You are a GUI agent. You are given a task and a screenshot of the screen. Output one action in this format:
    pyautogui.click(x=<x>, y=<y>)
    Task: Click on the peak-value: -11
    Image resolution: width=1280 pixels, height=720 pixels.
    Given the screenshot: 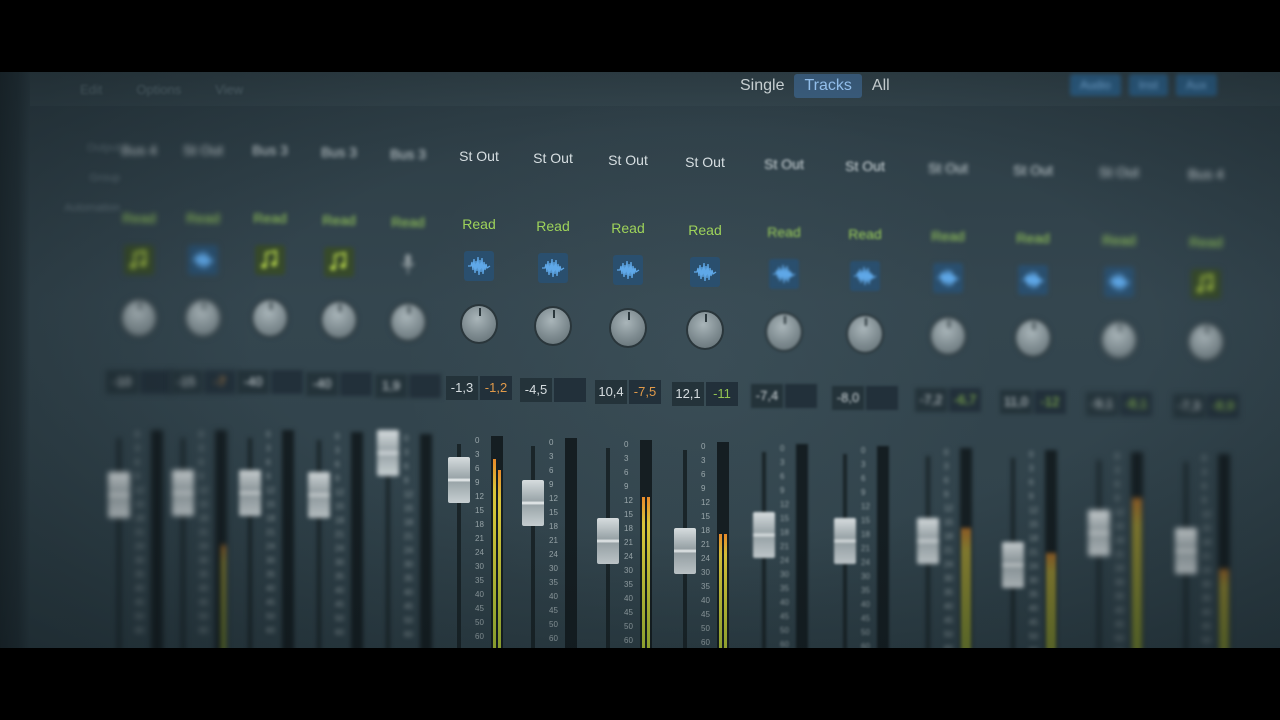 What is the action you would take?
    pyautogui.click(x=722, y=394)
    